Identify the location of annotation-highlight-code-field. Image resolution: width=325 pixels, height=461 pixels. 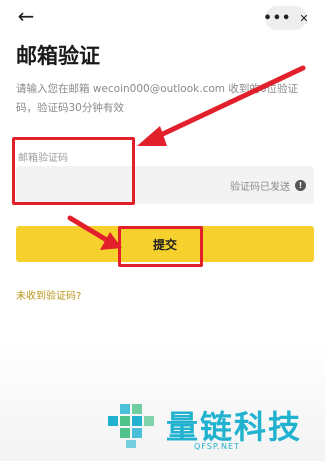
(73, 171).